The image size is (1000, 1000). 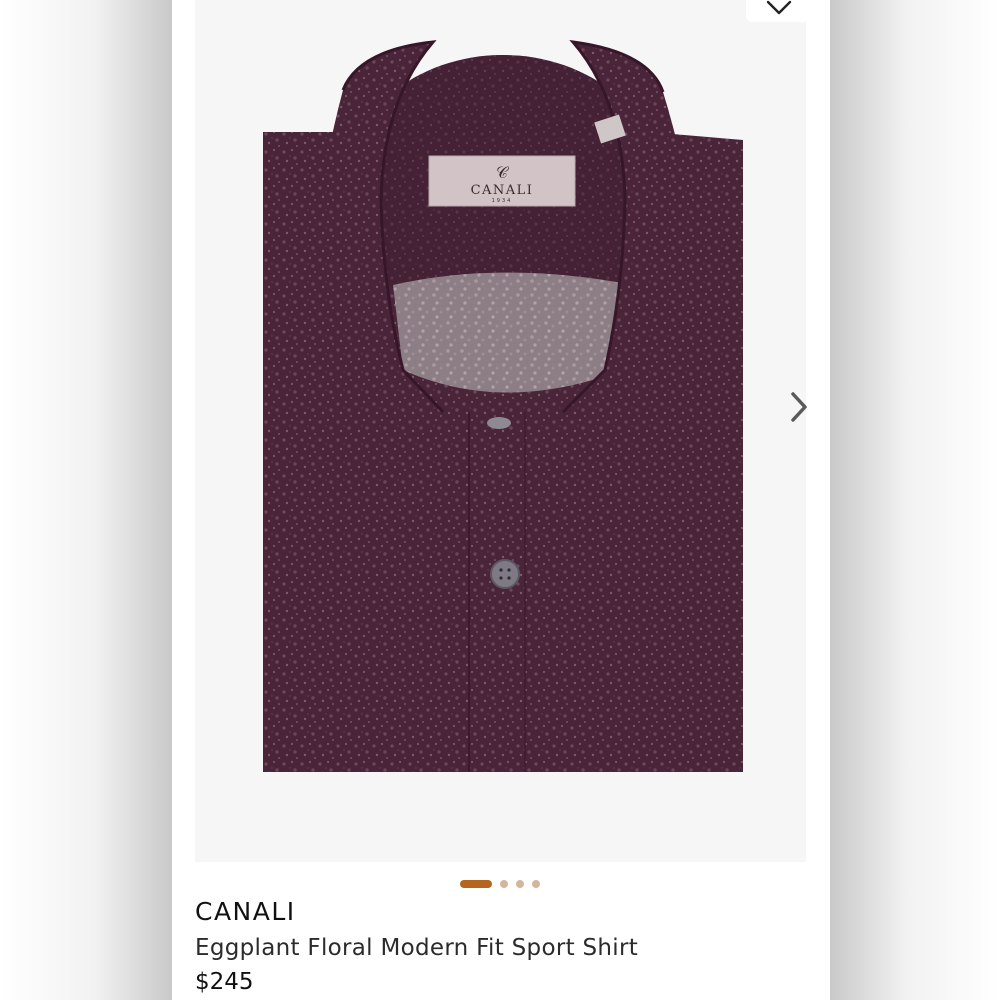 I want to click on product-title: Eggplant Floral Modern Fit Sport Shirt, so click(x=417, y=948).